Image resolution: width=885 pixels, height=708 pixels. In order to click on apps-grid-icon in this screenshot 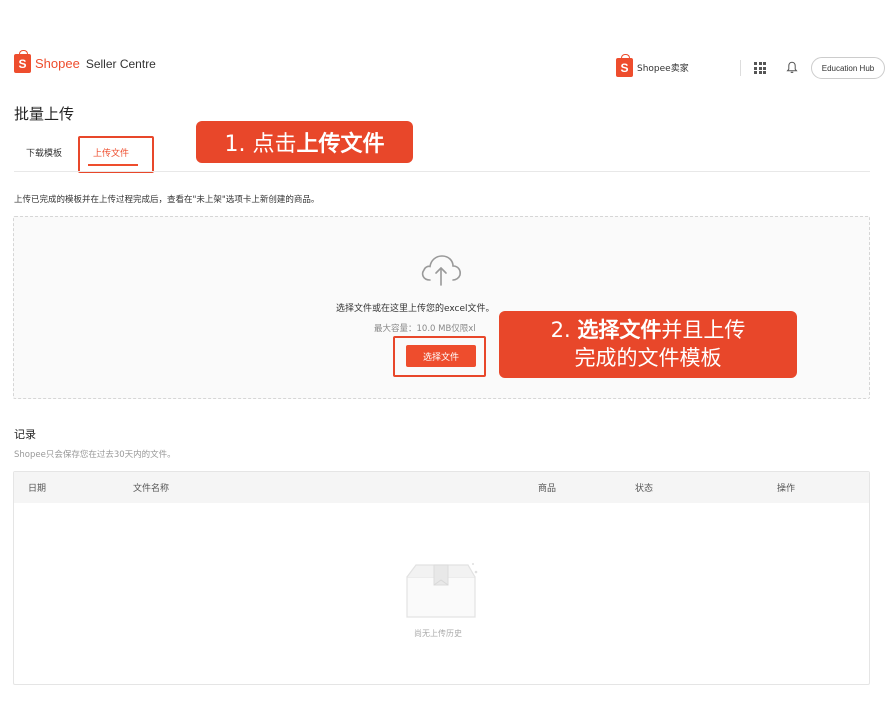, I will do `click(760, 68)`.